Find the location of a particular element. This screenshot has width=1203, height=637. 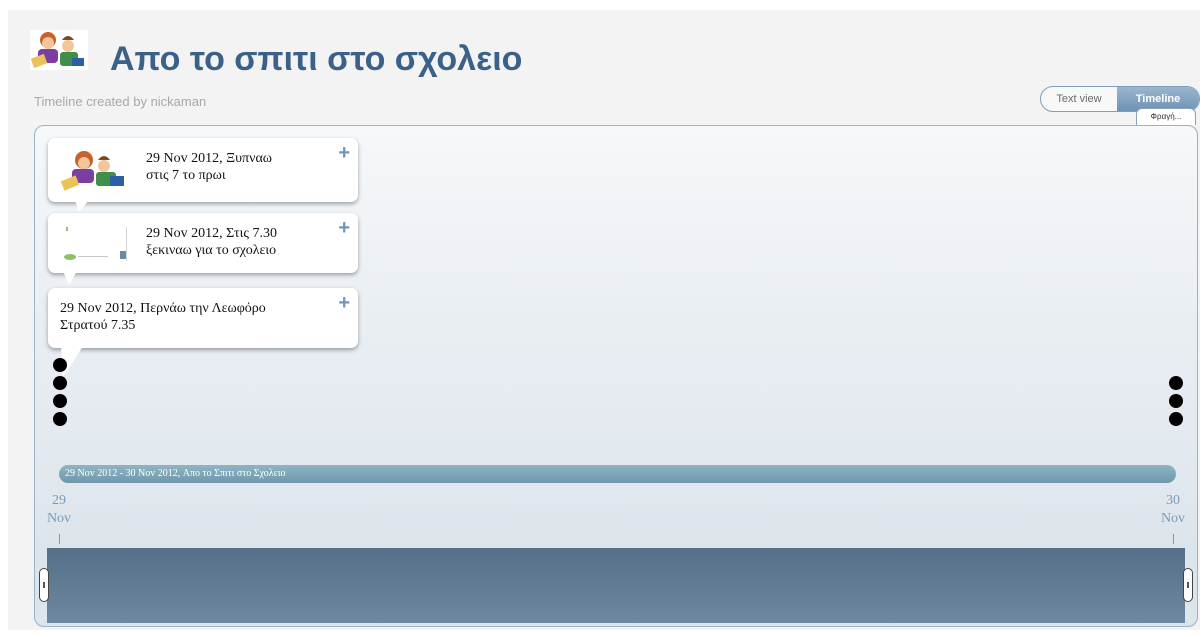

page-subtitle: Timeline created by nickaman is located at coordinates (120, 101).